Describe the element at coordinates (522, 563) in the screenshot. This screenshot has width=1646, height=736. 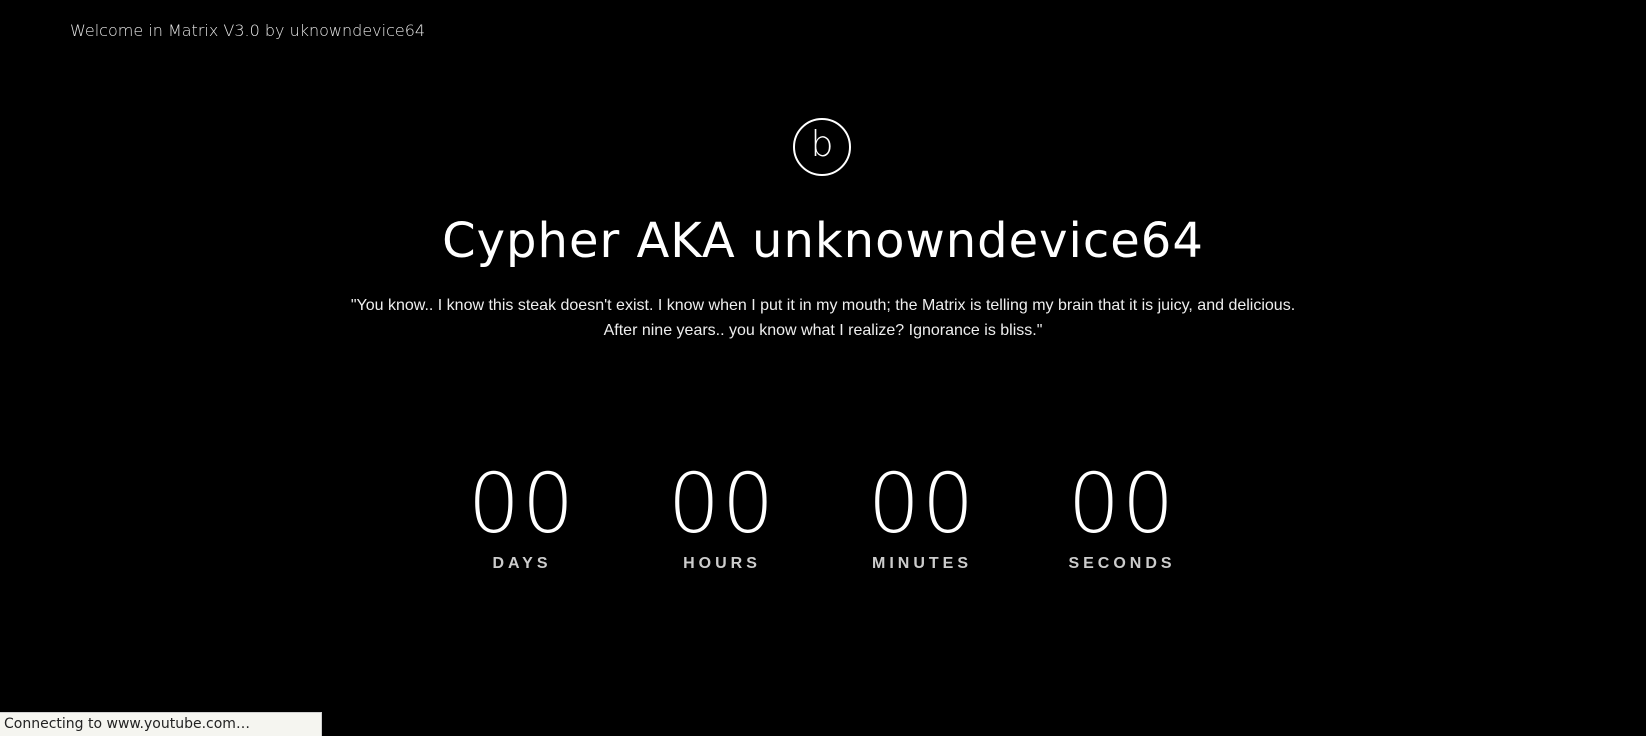
I see `days-label: DAYS` at that location.